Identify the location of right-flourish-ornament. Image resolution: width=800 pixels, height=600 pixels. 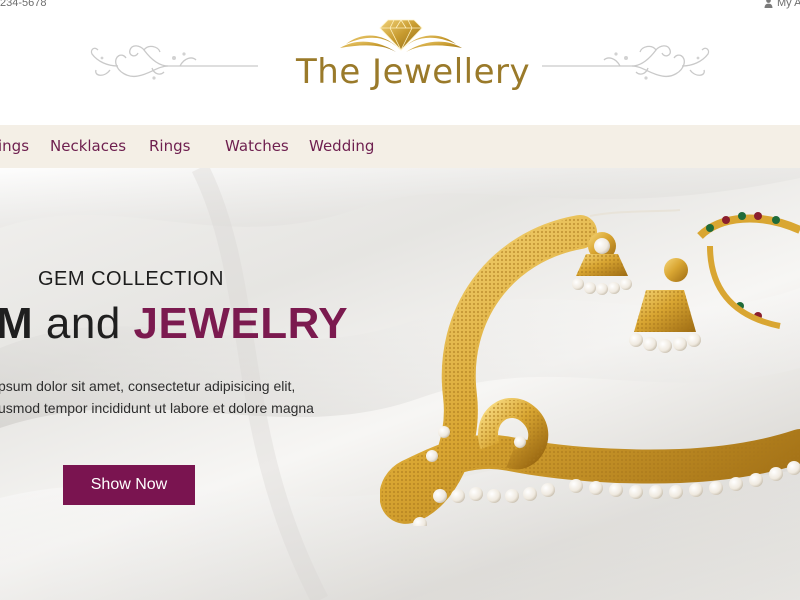
(626, 62).